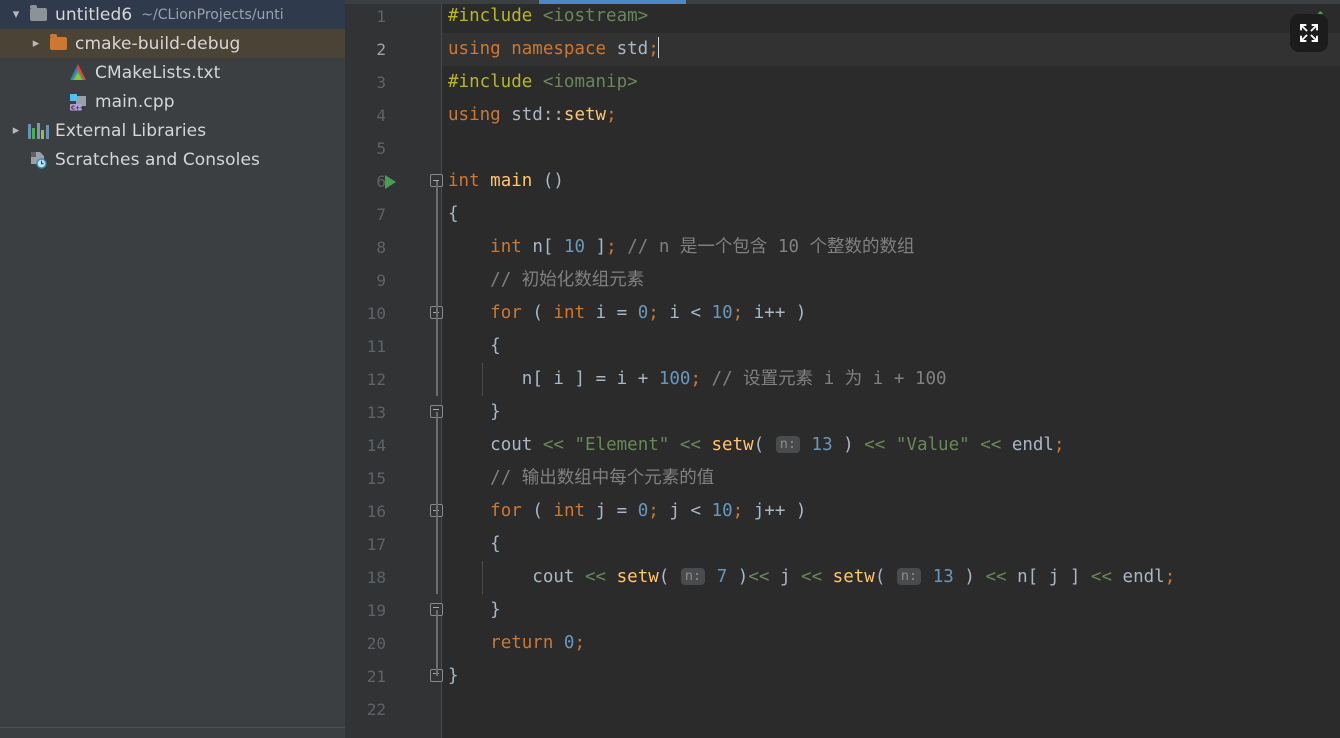 This screenshot has width=1340, height=738. What do you see at coordinates (135, 101) in the screenshot?
I see `sidebar-item-label: main.cpp` at bounding box center [135, 101].